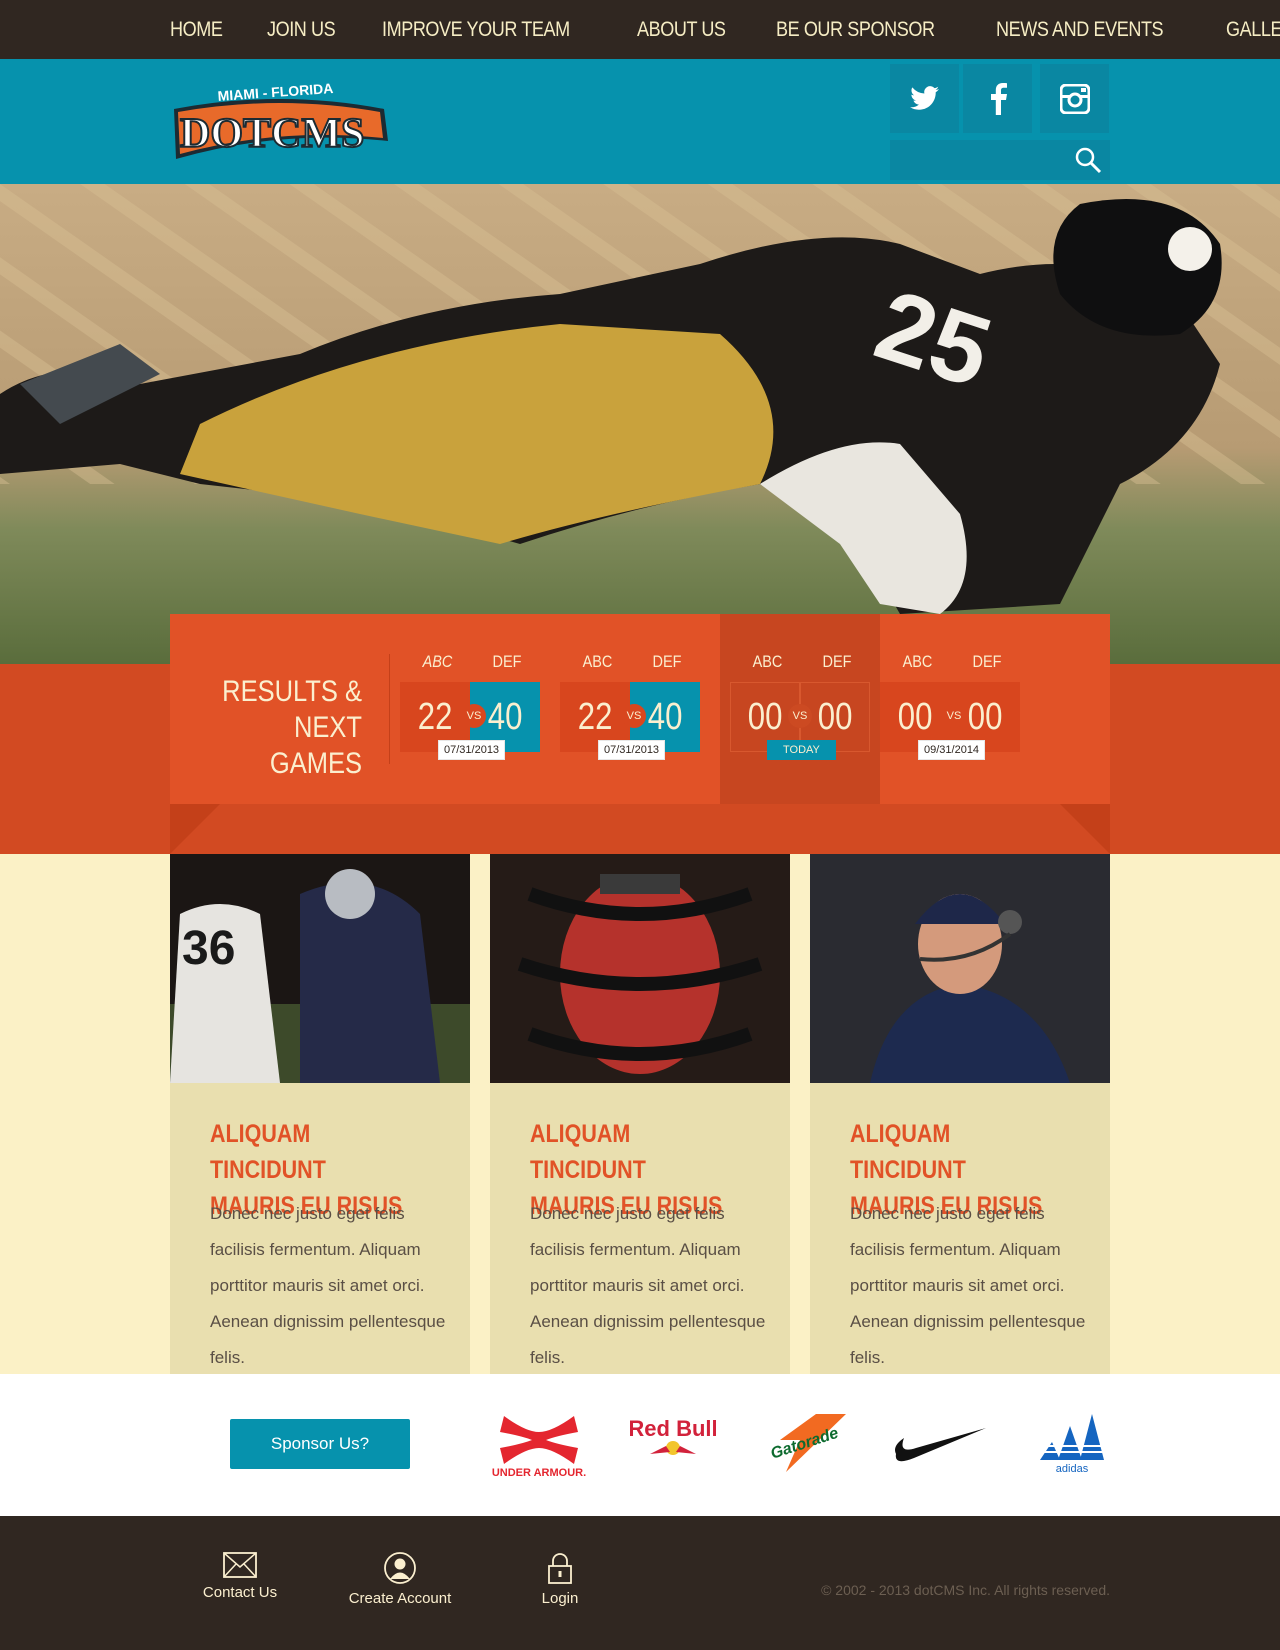 This screenshot has height=1650, width=1280. Describe the element at coordinates (941, 1444) in the screenshot. I see `nike-logo` at that location.